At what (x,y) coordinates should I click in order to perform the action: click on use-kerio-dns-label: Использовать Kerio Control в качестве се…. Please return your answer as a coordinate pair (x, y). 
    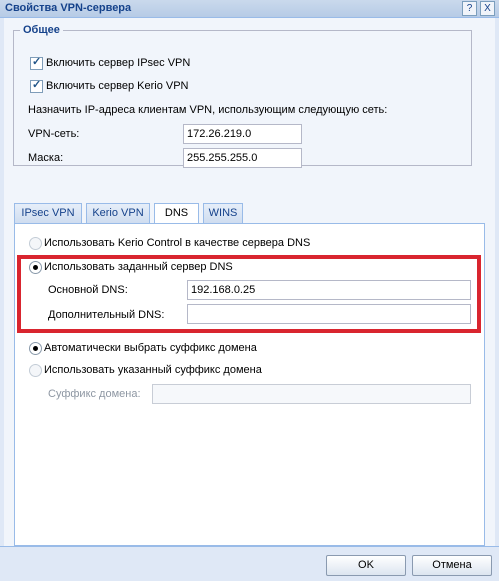
    Looking at the image, I should click on (177, 243).